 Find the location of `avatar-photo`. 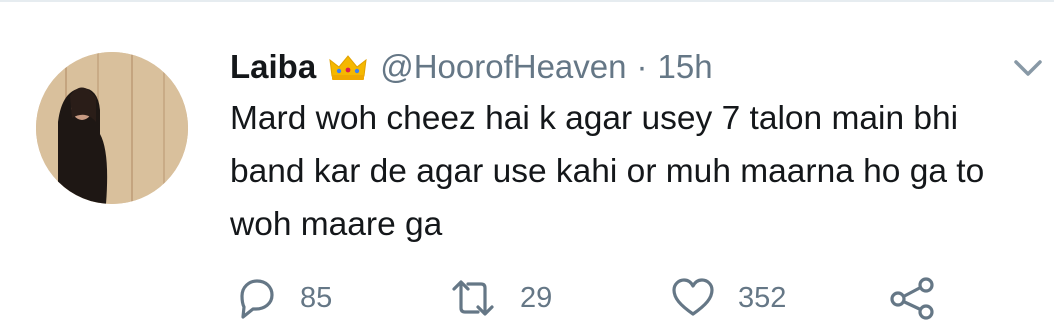

avatar-photo is located at coordinates (112, 128).